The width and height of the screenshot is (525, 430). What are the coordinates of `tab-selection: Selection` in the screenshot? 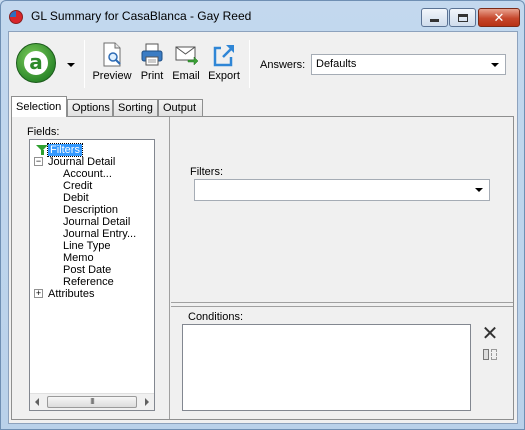 It's located at (39, 106).